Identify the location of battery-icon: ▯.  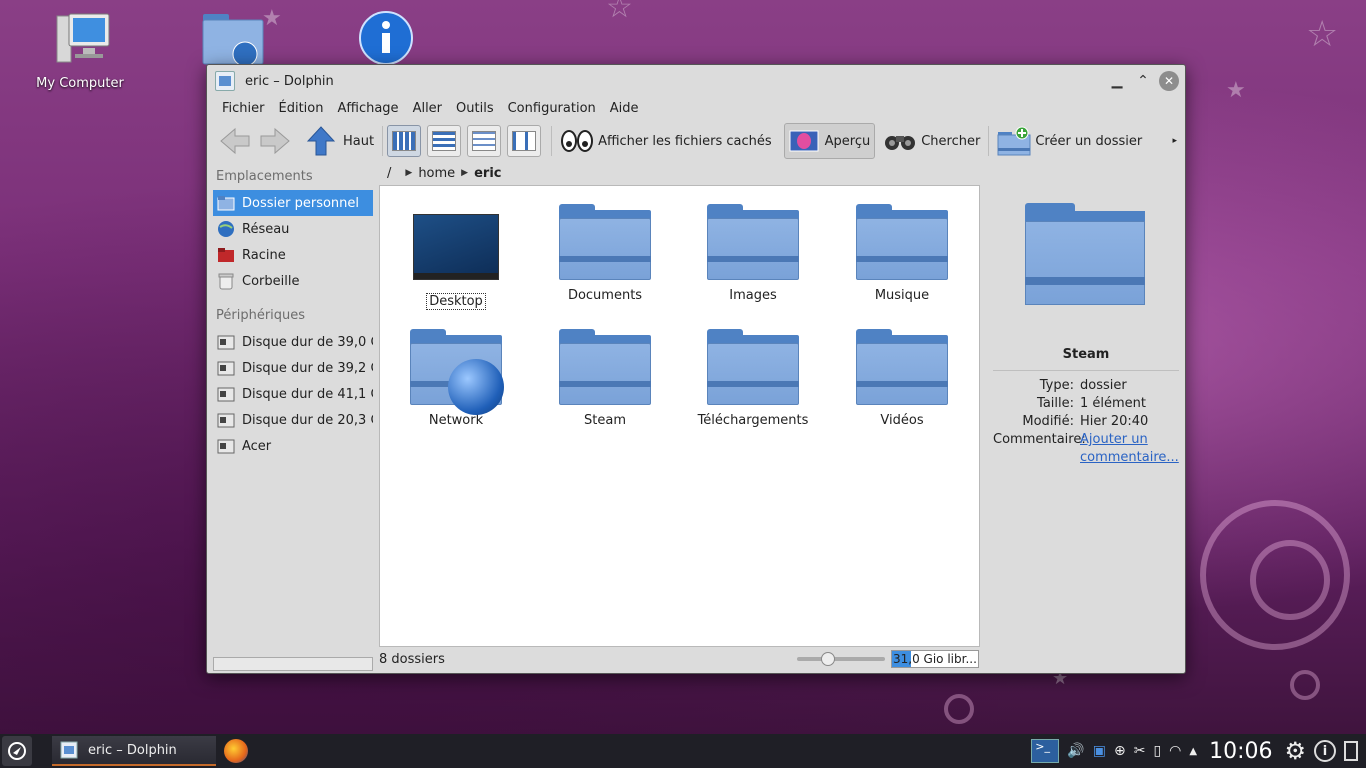
(1157, 751).